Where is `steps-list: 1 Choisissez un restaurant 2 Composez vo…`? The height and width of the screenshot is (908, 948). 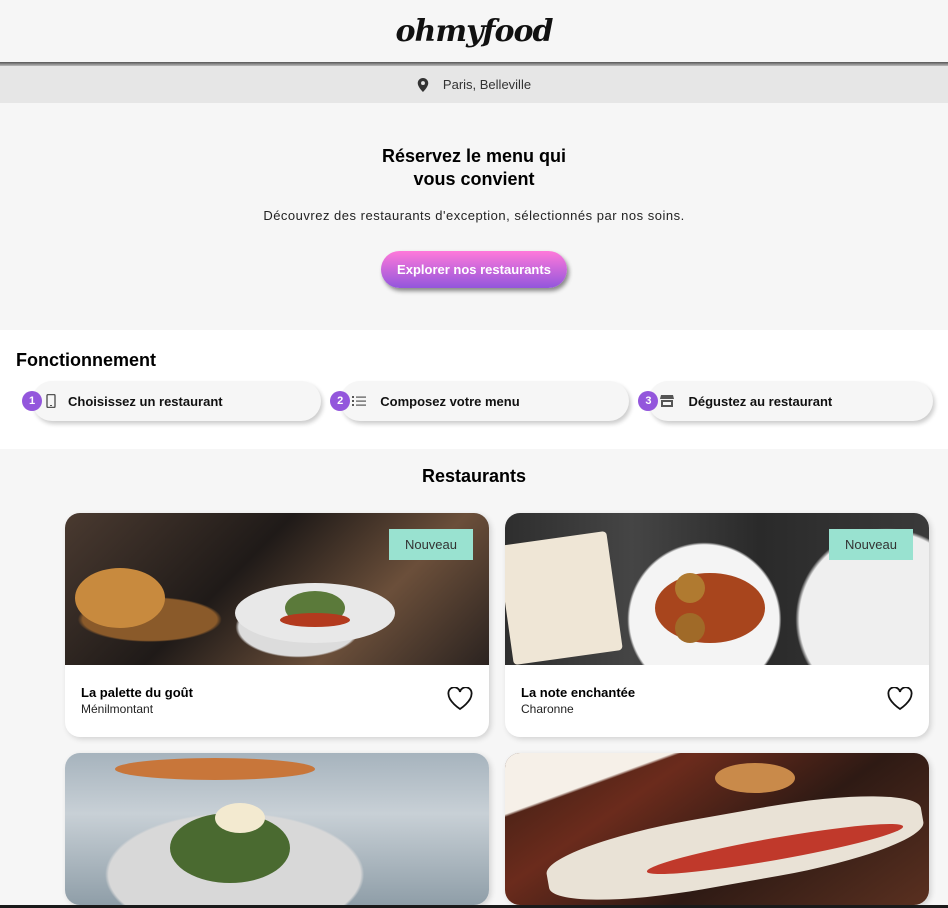 steps-list: 1 Choisissez un restaurant 2 Composez vo… is located at coordinates (474, 401).